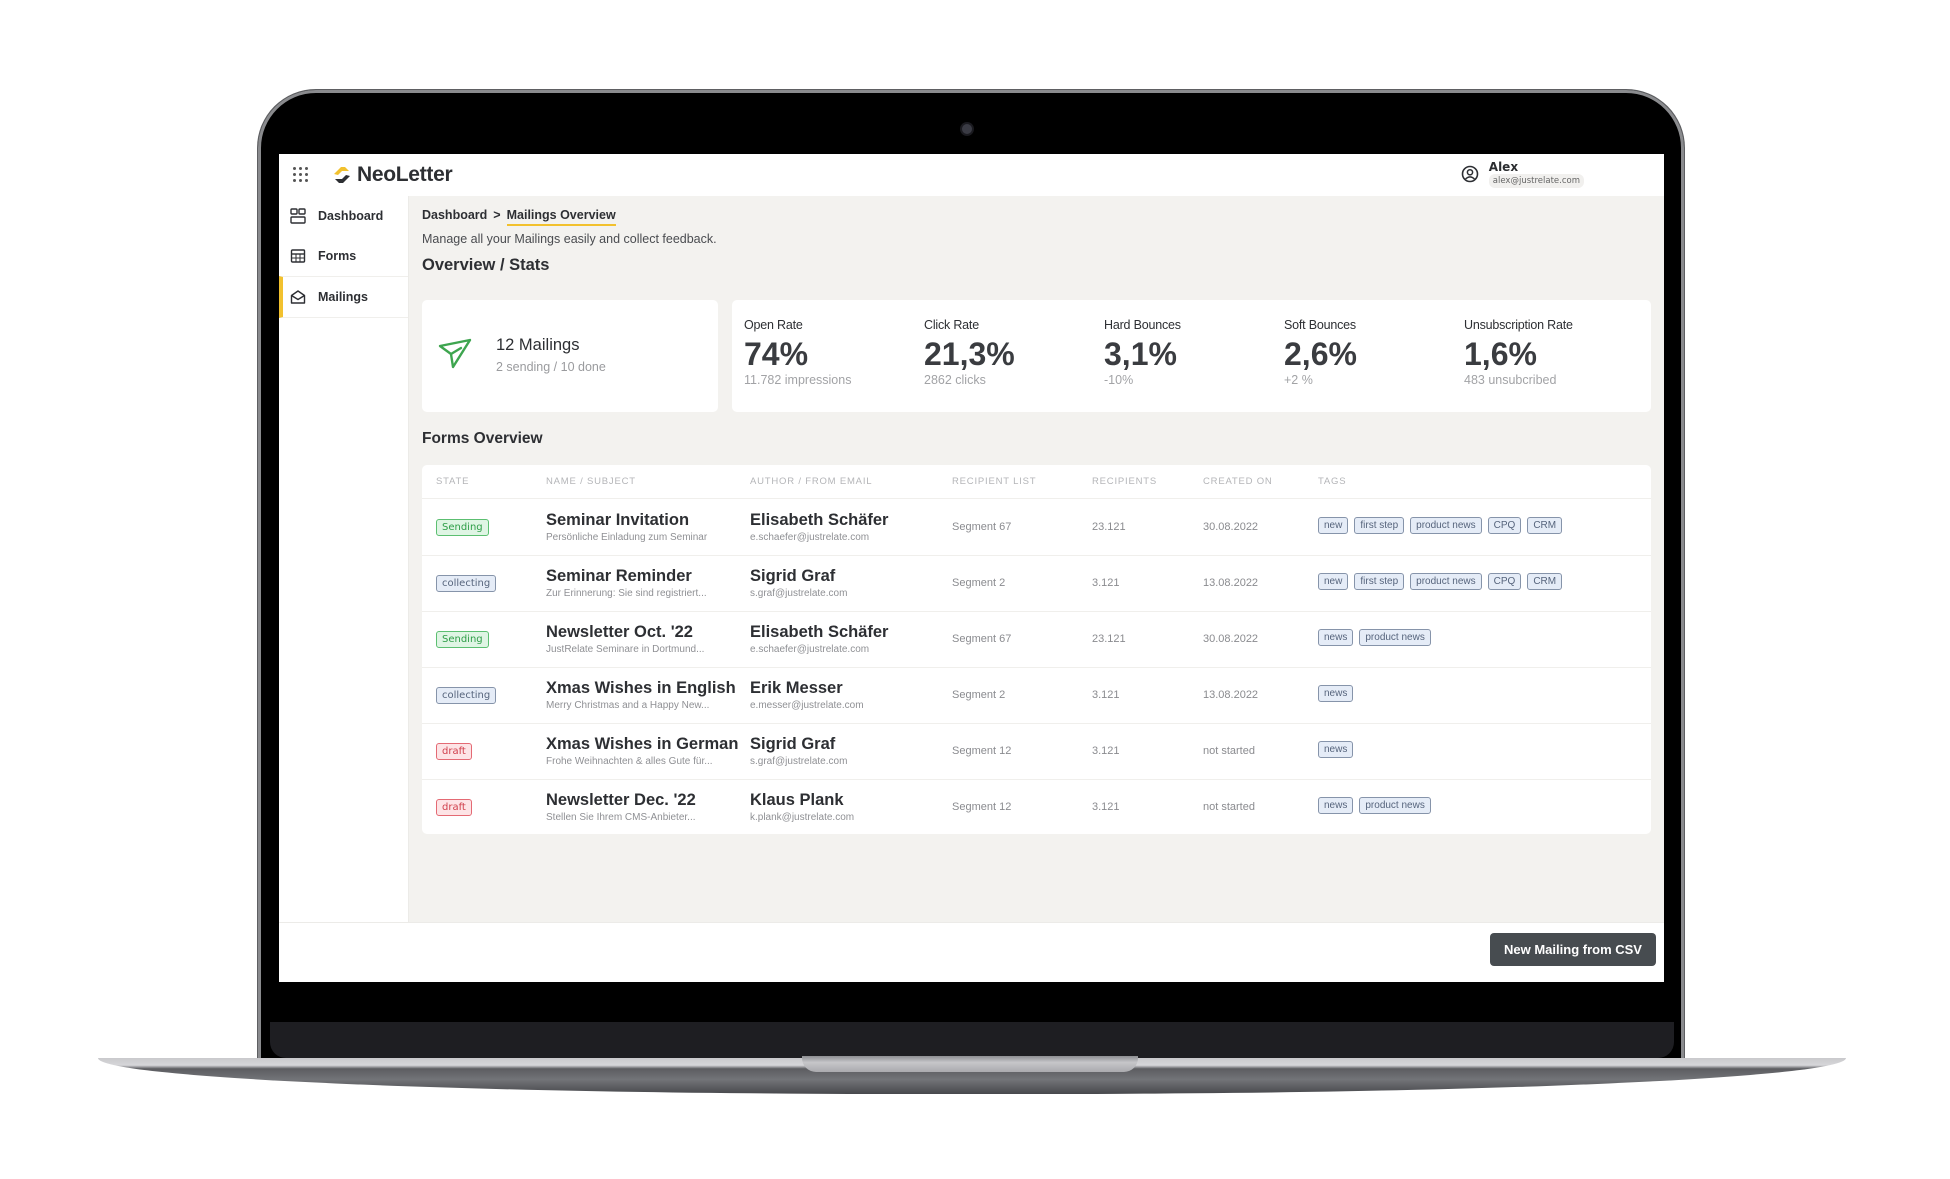 Image resolution: width=1950 pixels, height=1179 pixels. I want to click on sidebar-item-mailings: Mailings, so click(343, 297).